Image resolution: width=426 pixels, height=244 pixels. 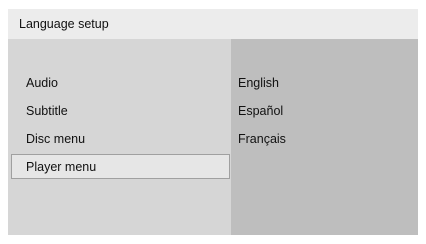 What do you see at coordinates (61, 166) in the screenshot?
I see `menu-item-label: Player menu` at bounding box center [61, 166].